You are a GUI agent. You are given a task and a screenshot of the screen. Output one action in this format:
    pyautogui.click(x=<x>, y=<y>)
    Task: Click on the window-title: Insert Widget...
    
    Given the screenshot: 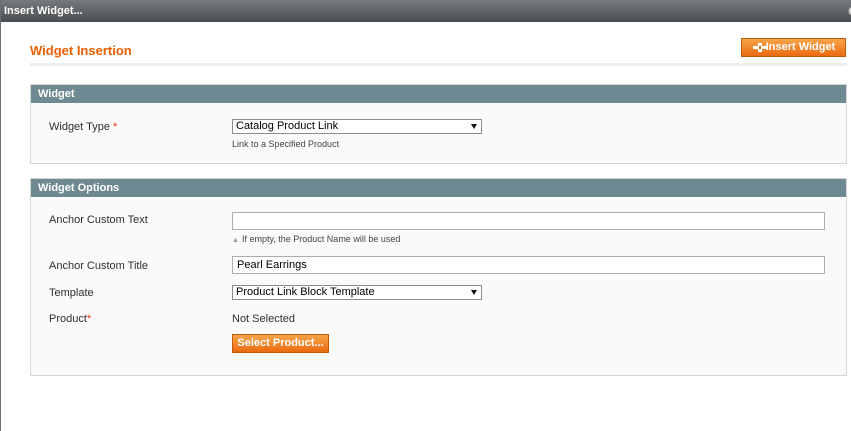 What is the action you would take?
    pyautogui.click(x=43, y=11)
    